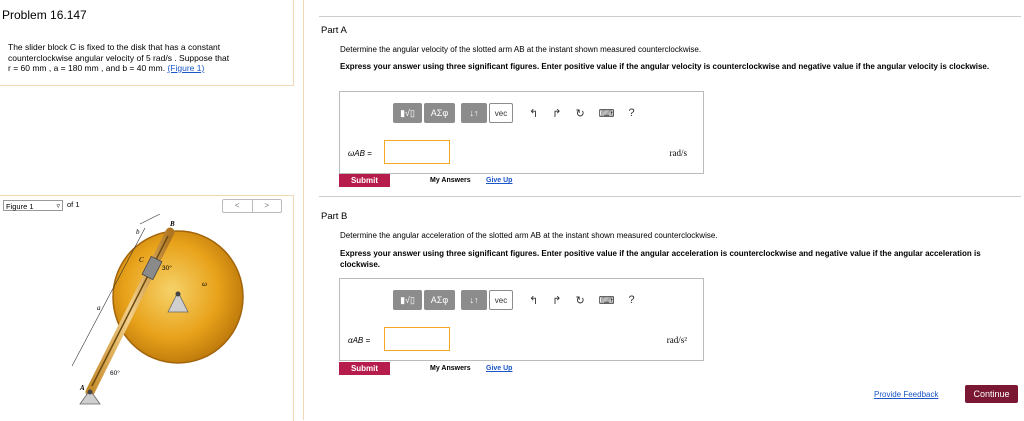  What do you see at coordinates (157, 309) in the screenshot?
I see `mechanism-figure: B b C 30° ω a A 60°` at bounding box center [157, 309].